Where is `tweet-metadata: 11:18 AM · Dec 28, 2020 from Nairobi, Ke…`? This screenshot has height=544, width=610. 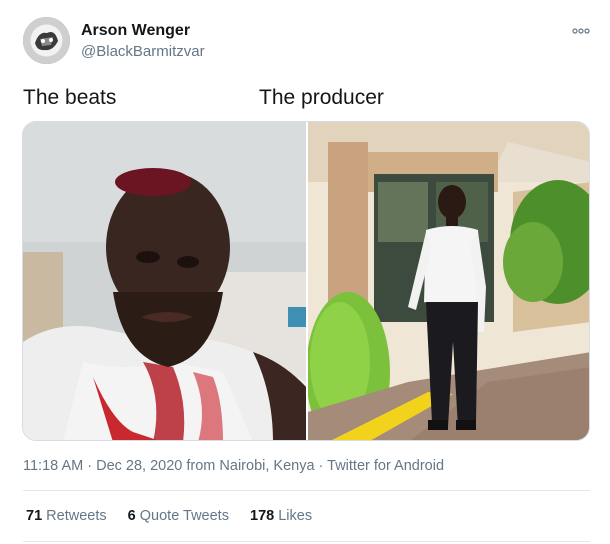 tweet-metadata: 11:18 AM · Dec 28, 2020 from Nairobi, Ke… is located at coordinates (233, 466).